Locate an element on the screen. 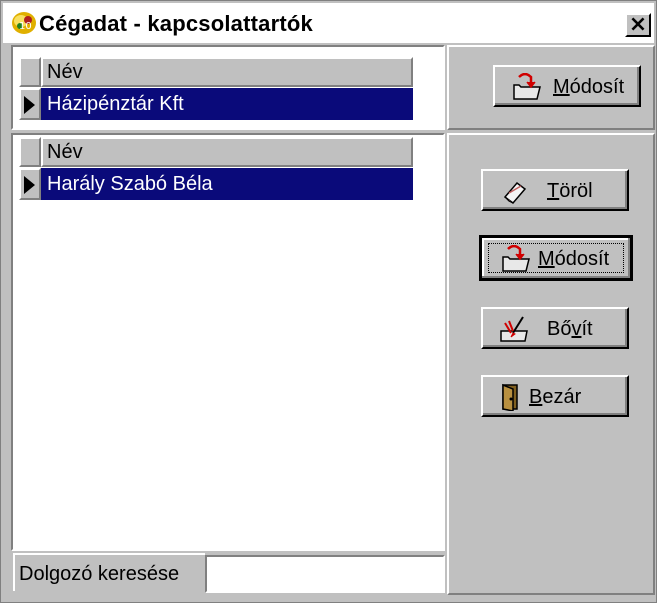 The width and height of the screenshot is (657, 603). contact-modify-button: Módosít is located at coordinates (556, 258).